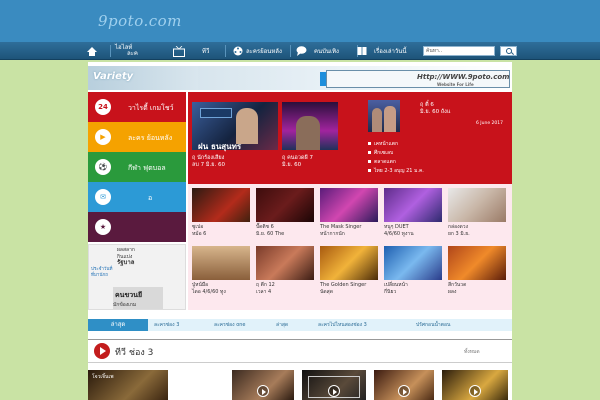 The image size is (600, 400). I want to click on nav-drama: ละครย้อนหลัง, so click(257, 51).